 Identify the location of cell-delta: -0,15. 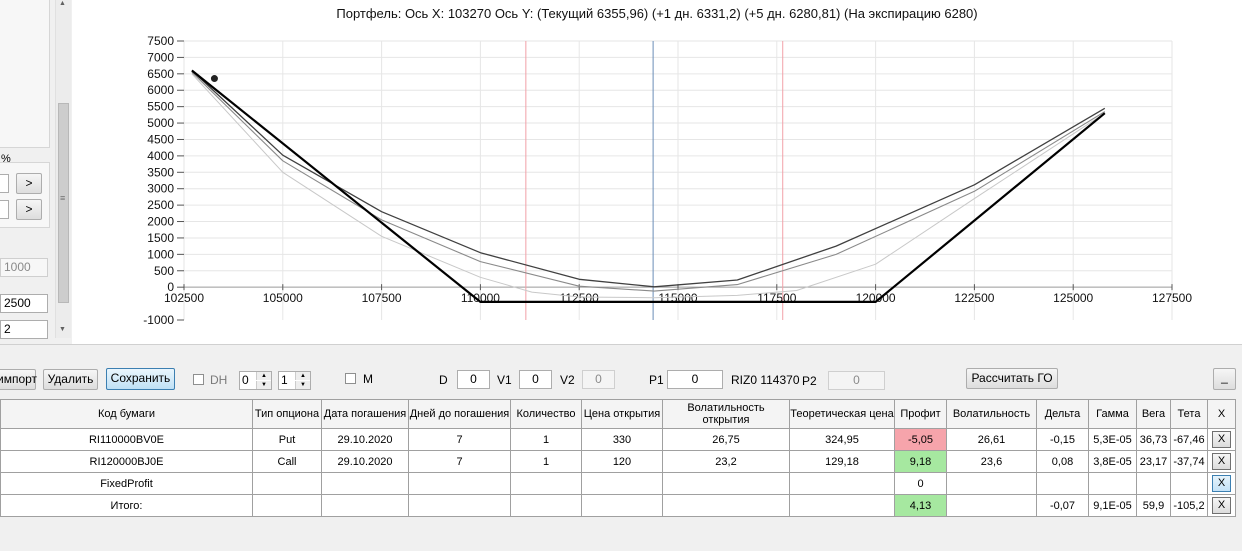
(1062, 439).